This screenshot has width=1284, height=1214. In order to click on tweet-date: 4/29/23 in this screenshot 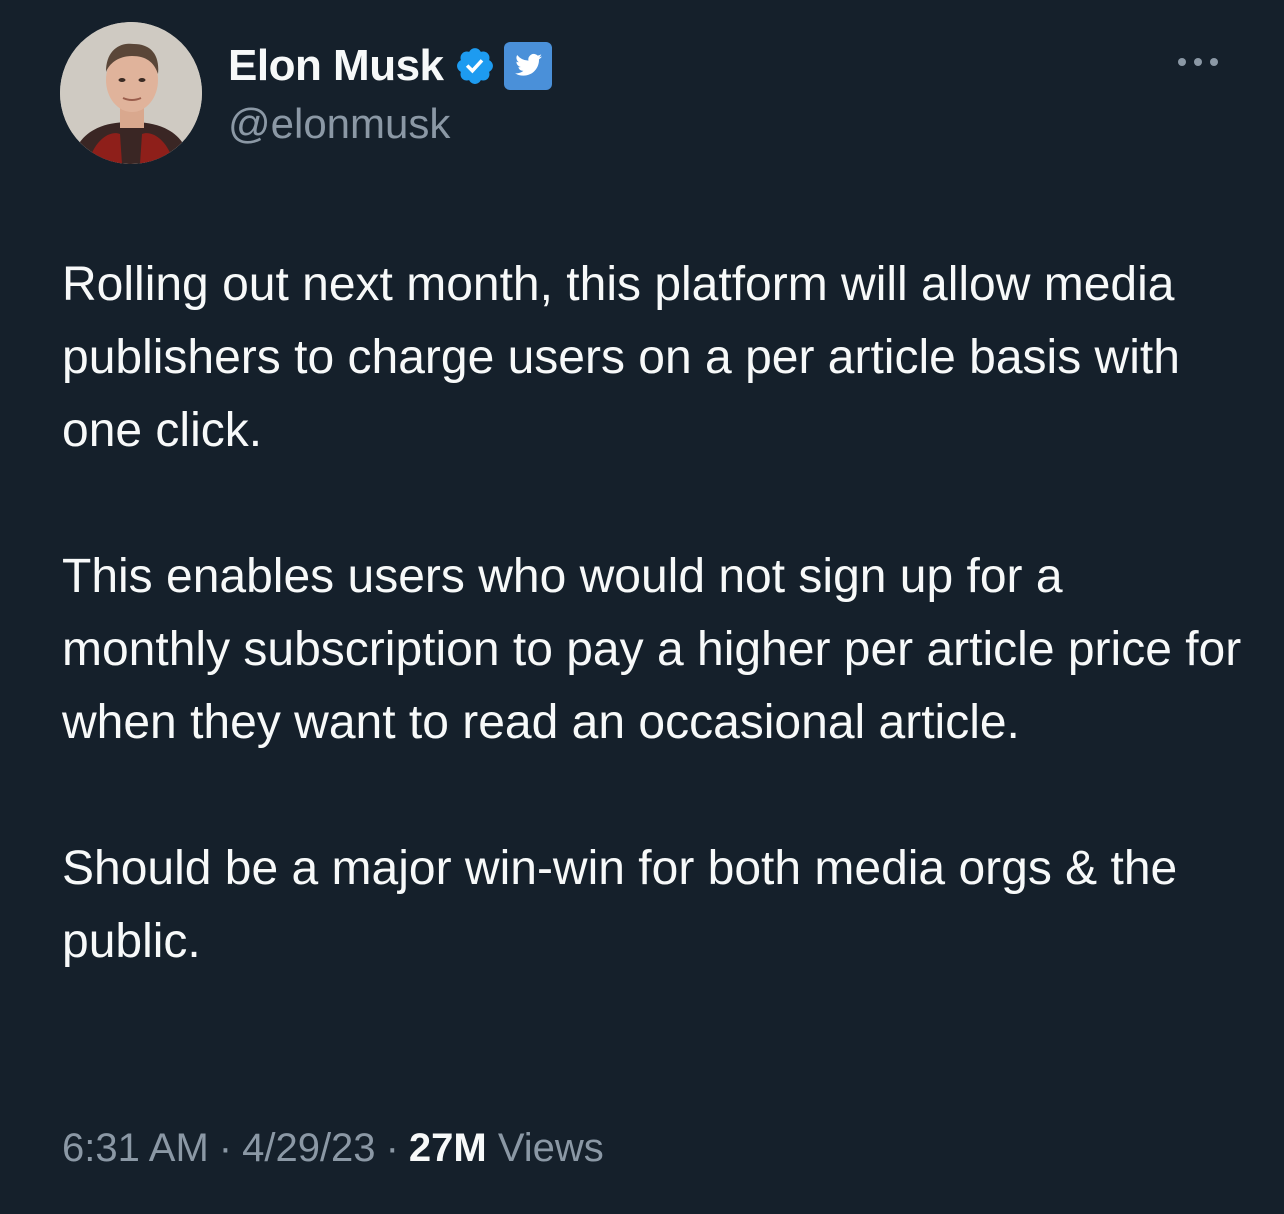, I will do `click(308, 1148)`.